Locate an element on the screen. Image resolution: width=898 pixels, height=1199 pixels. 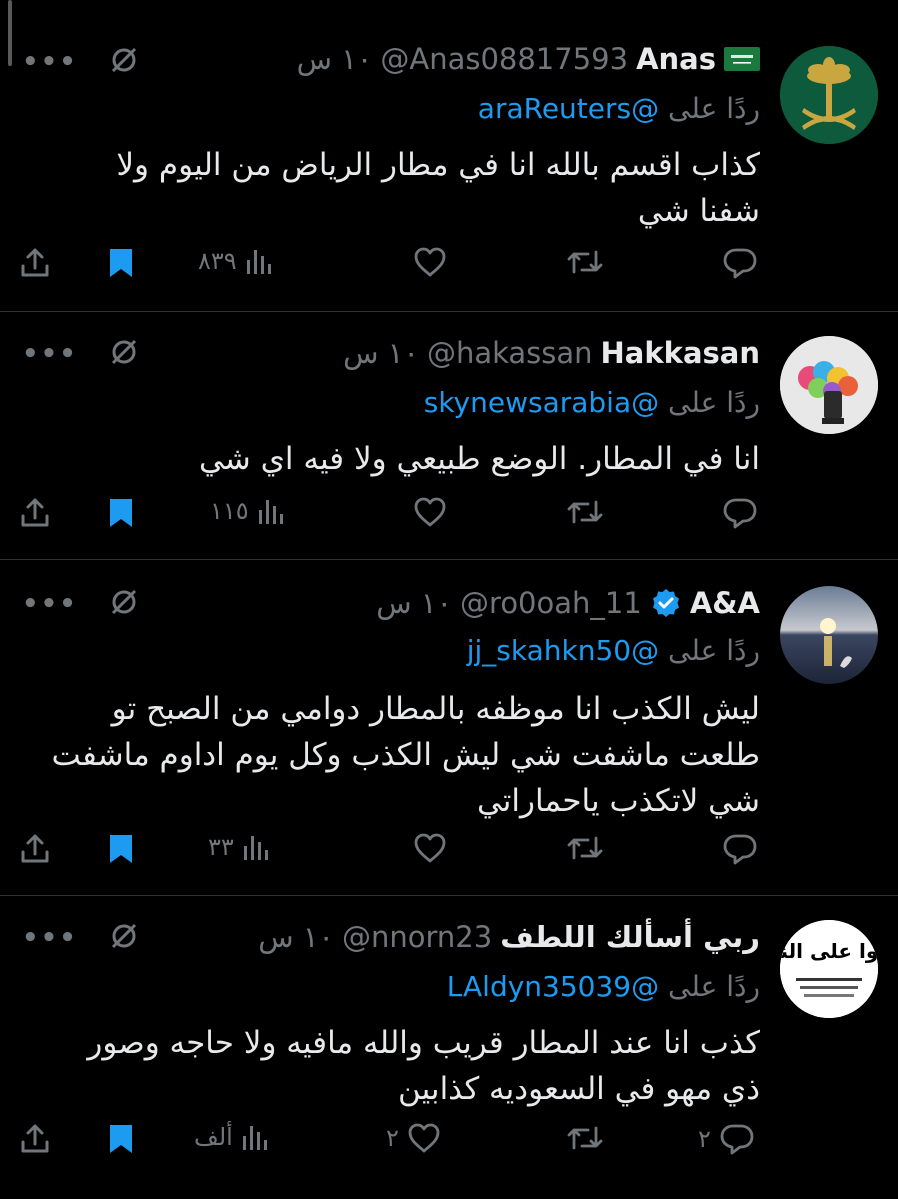
avatar: صلوا على النبي is located at coordinates (829, 969).